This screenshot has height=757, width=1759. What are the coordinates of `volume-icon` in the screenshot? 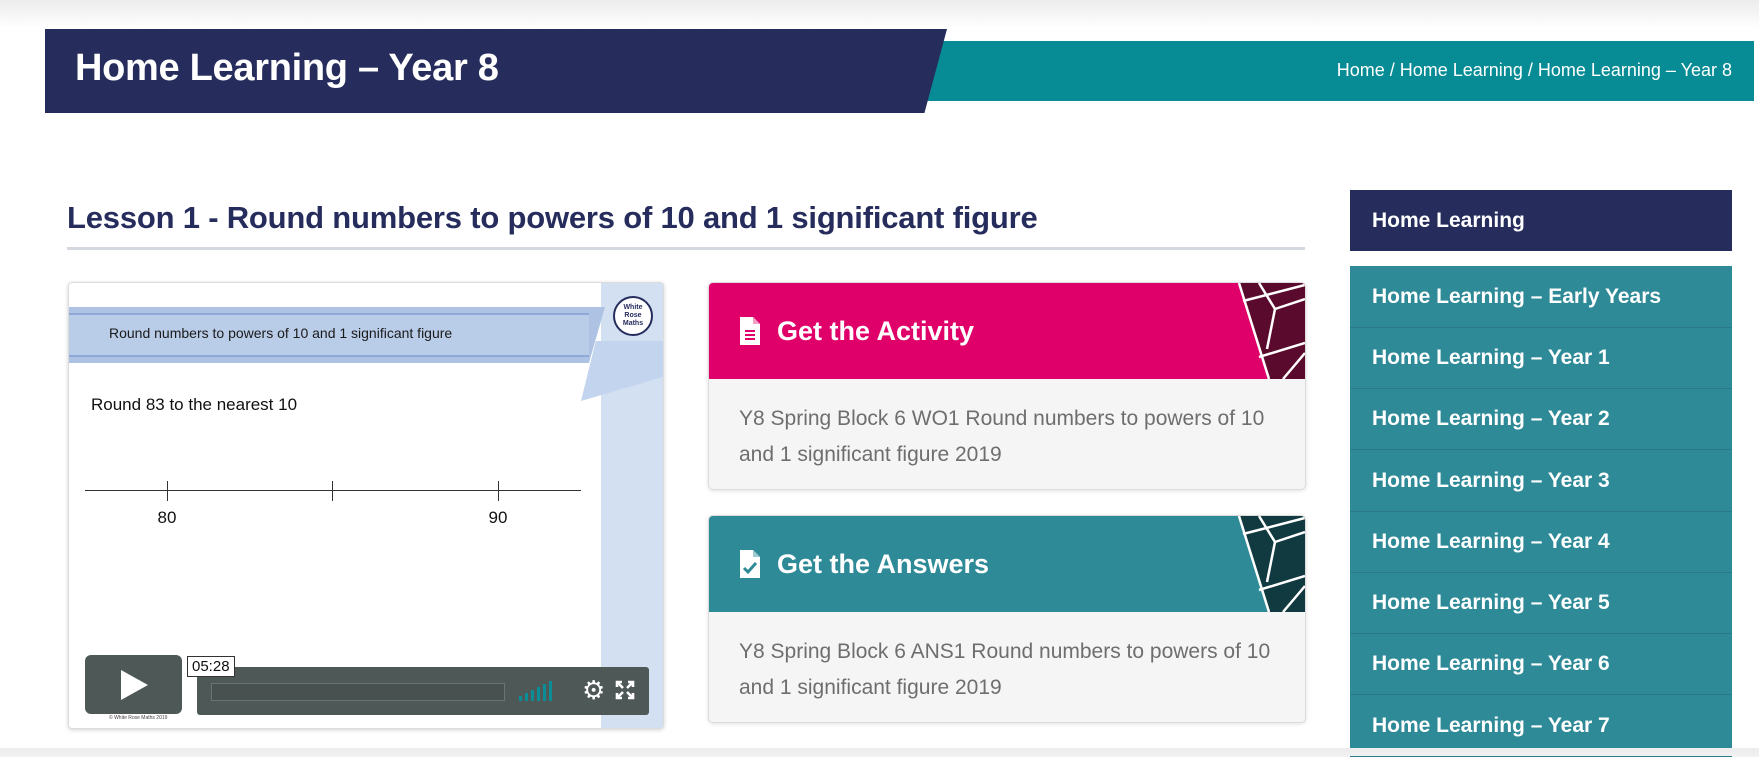 It's located at (535, 691).